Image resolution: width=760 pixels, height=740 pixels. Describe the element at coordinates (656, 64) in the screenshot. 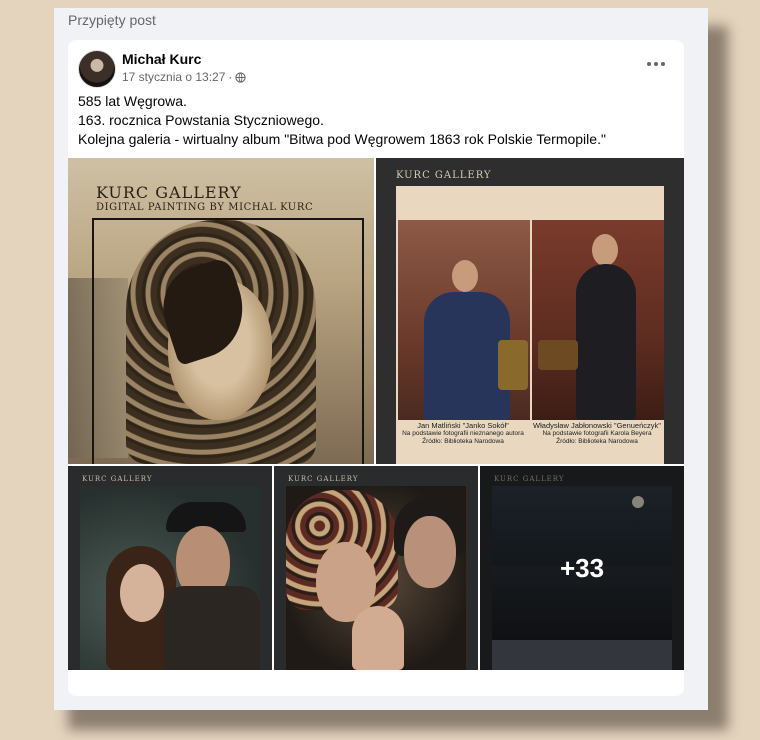

I see `more-options-button` at that location.